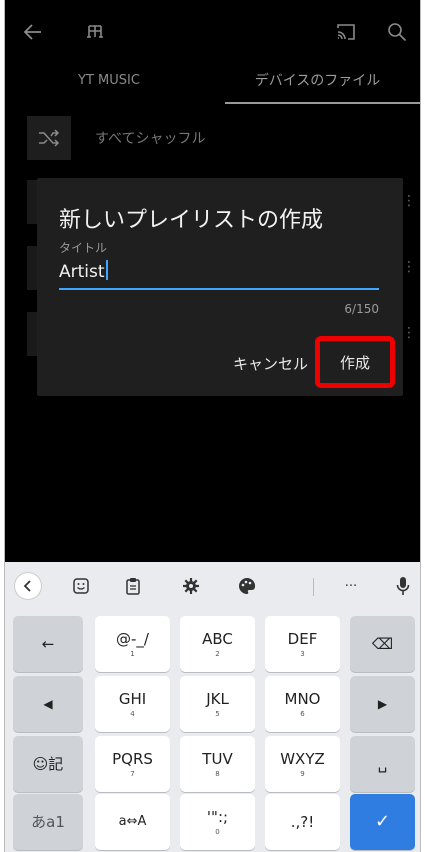 Image resolution: width=425 pixels, height=852 pixels. What do you see at coordinates (28, 586) in the screenshot?
I see `chevron-left-icon` at bounding box center [28, 586].